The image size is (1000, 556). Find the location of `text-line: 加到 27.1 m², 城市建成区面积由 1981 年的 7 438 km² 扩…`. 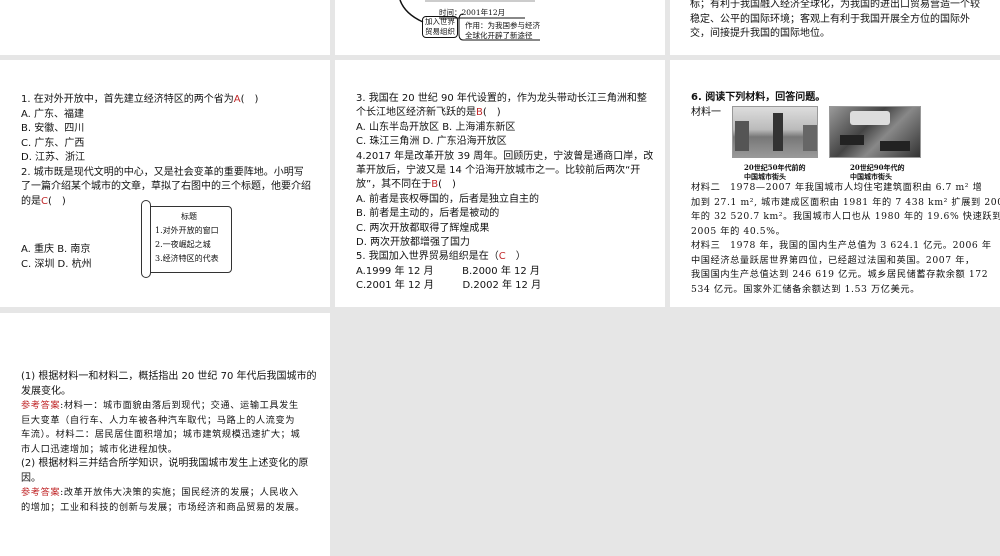

text-line: 加到 27.1 m², 城市建成区面积由 1981 年的 7 438 km² 扩… is located at coordinates (845, 202).